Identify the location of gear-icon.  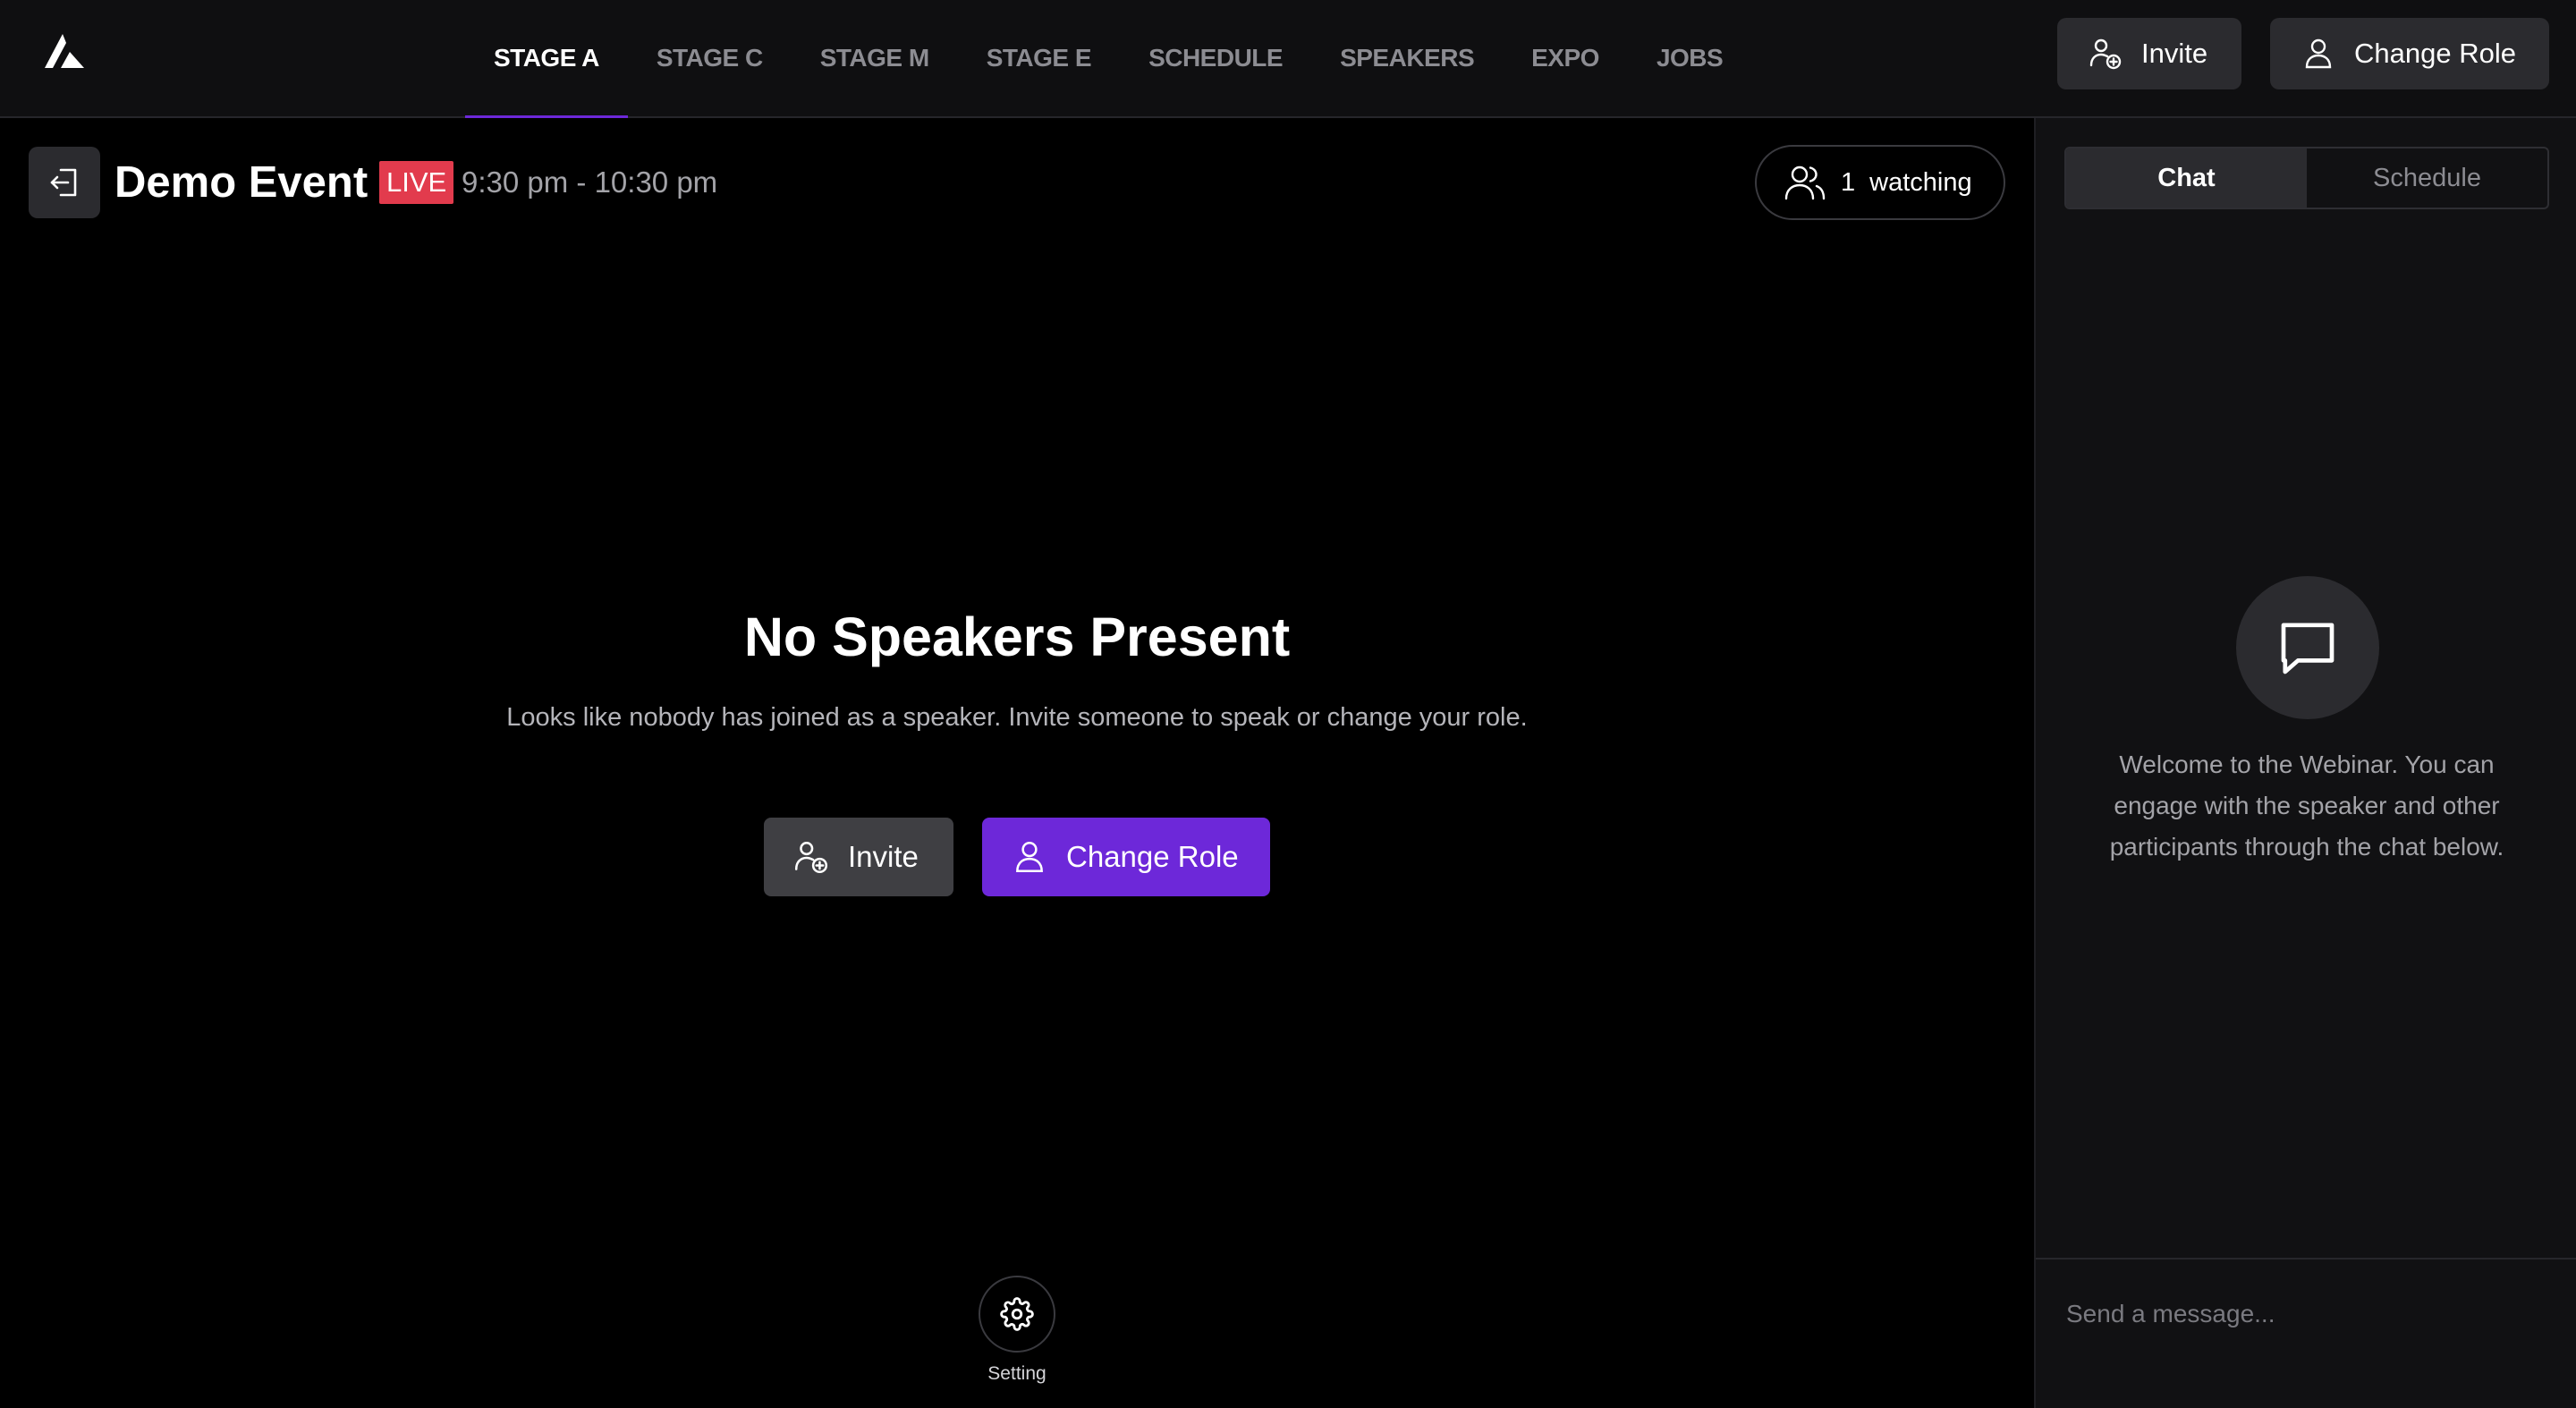
(1017, 1314).